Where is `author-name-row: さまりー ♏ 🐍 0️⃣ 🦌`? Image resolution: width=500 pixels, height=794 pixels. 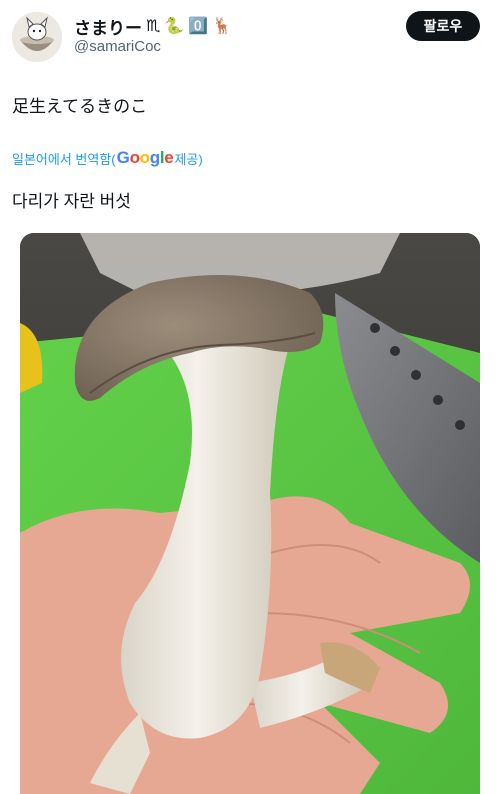 author-name-row: さまりー ♏ 🐍 0️⃣ 🦌 is located at coordinates (153, 26).